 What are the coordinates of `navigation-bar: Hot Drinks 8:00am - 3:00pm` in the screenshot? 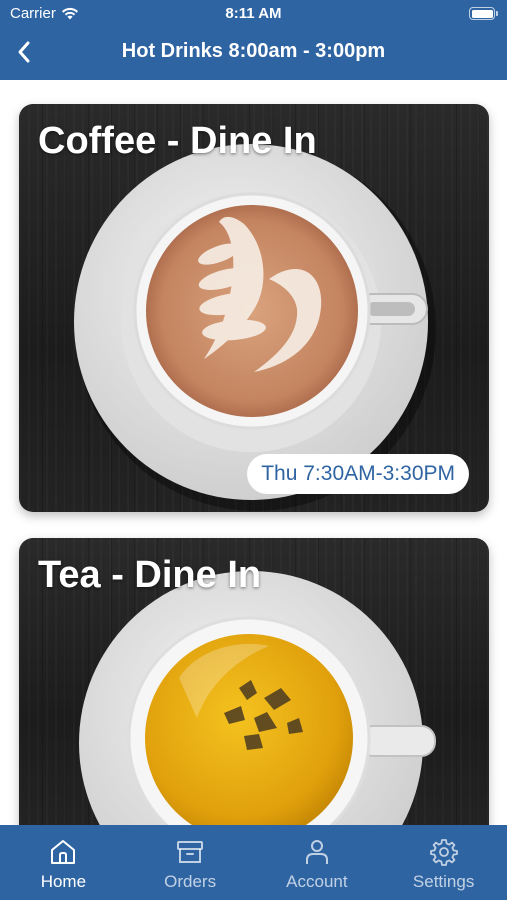 It's located at (253, 52).